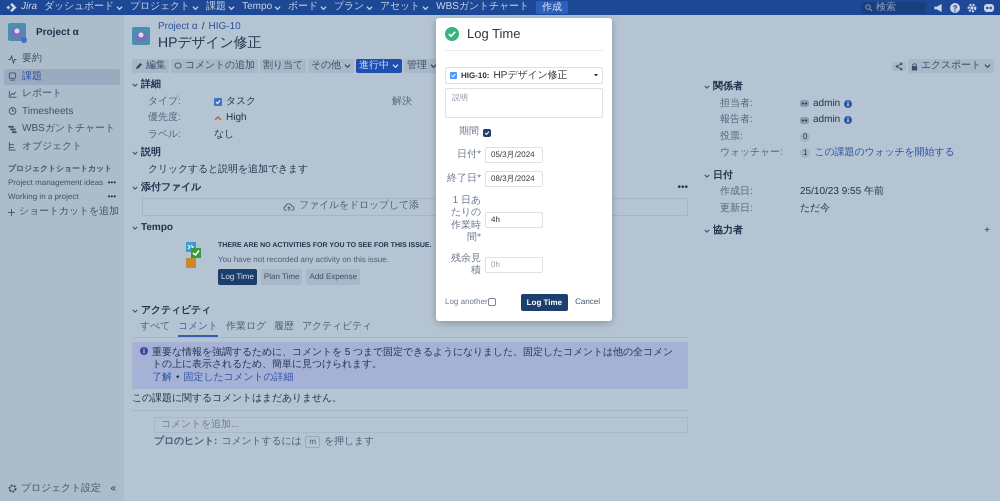  What do you see at coordinates (304, 259) in the screenshot?
I see `empty-state-message: You have not recorded any activity on this issue.` at bounding box center [304, 259].